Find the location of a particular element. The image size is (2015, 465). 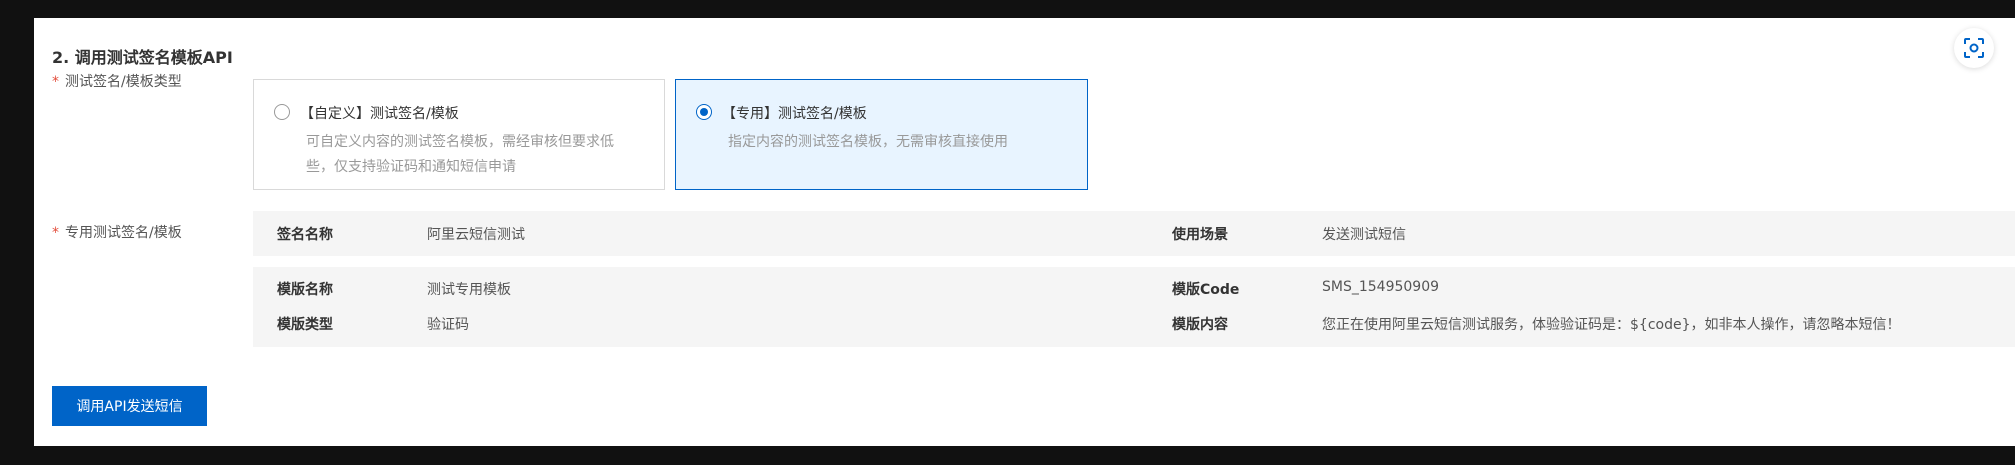

radio-dedicated is located at coordinates (704, 112).